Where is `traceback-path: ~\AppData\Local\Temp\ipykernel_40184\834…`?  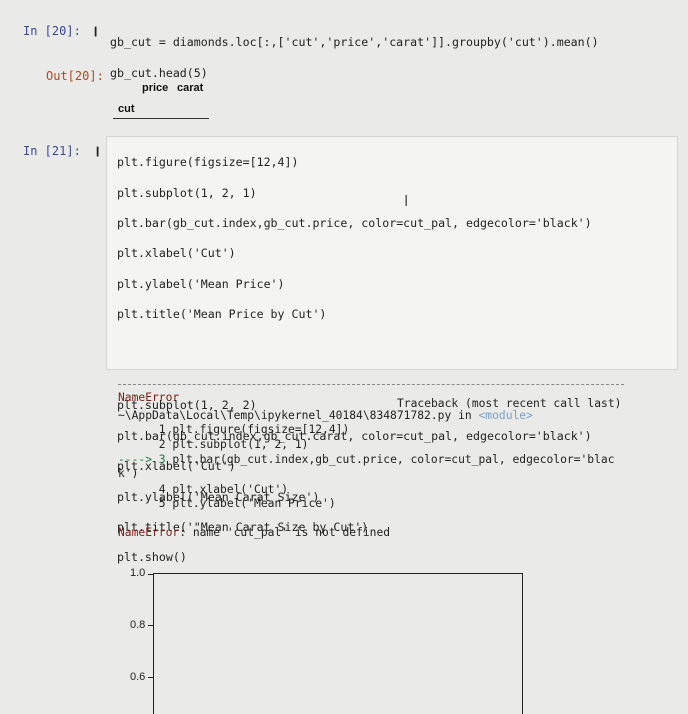 traceback-path: ~\AppData\Local\Temp\ipykernel_40184\834… is located at coordinates (325, 415).